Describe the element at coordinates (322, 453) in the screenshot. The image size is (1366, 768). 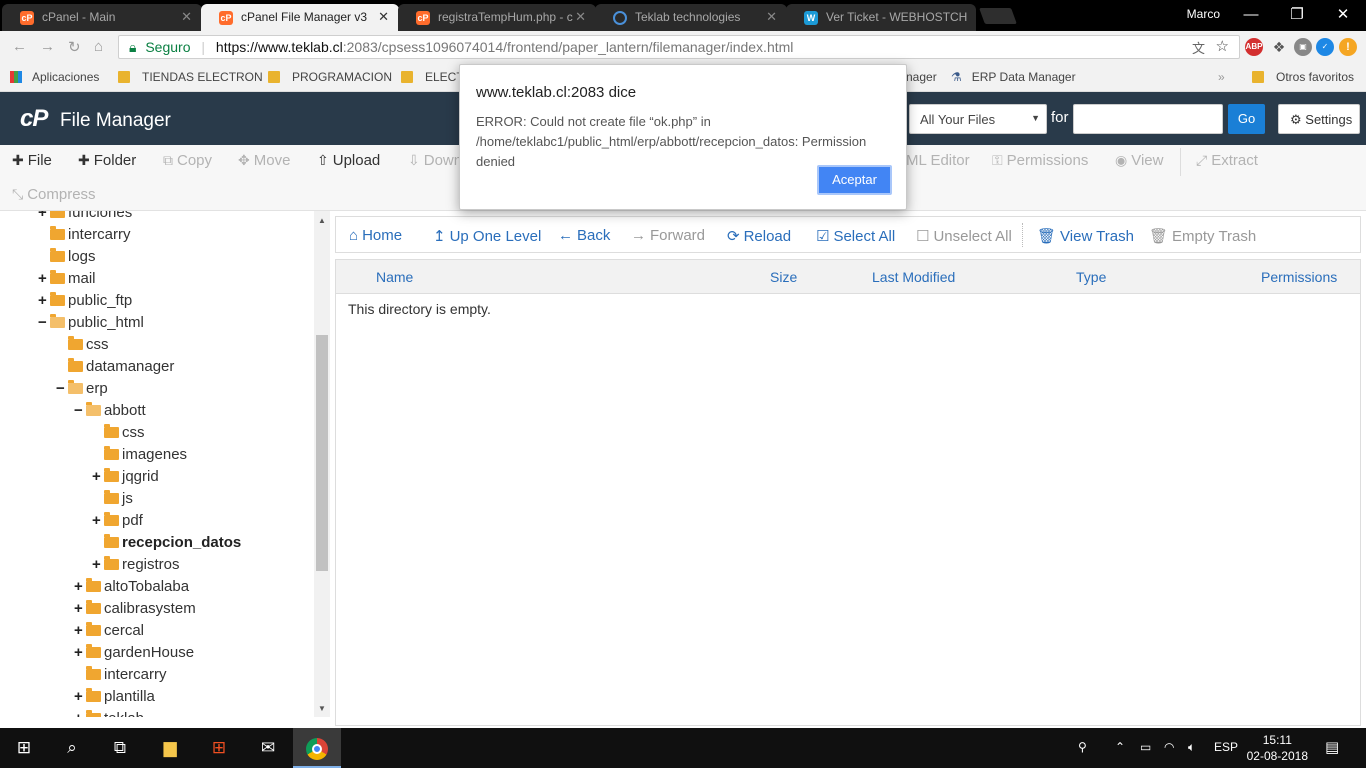
I see `scrollbar-thumb` at that location.